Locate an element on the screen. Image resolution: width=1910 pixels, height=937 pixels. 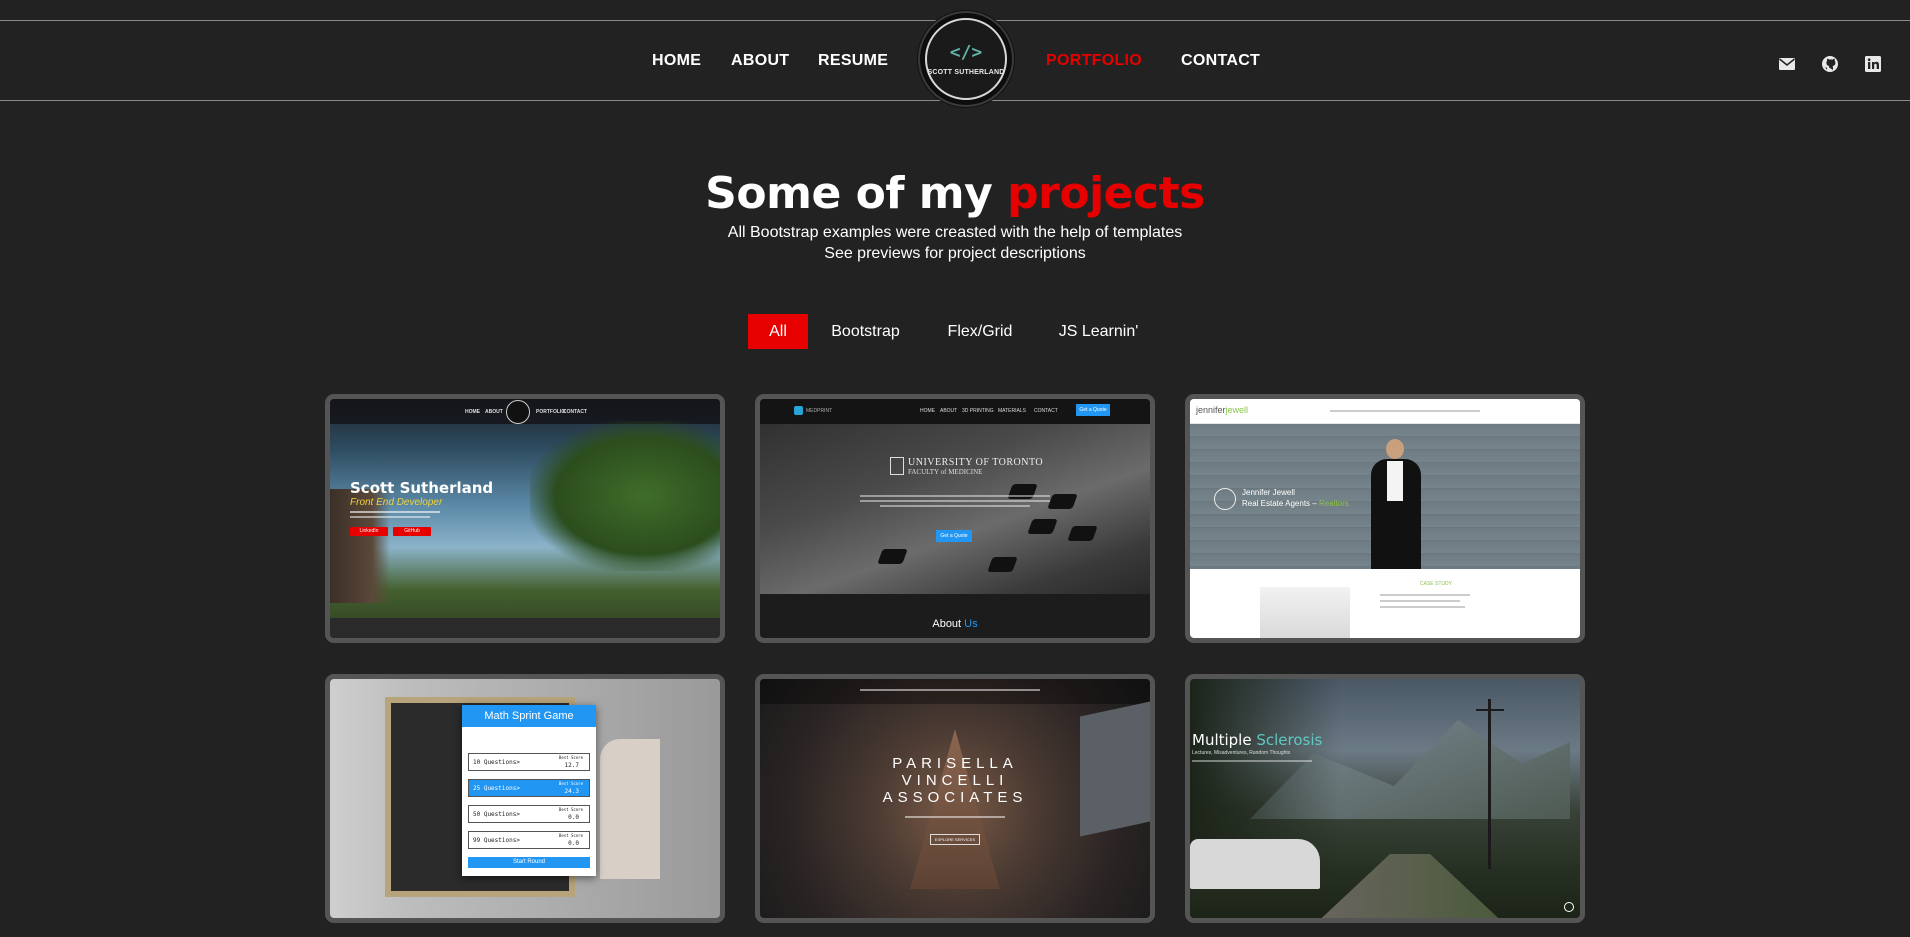
logo-badge: </> SCOTT SUTHERLAND is located at coordinates (966, 59).